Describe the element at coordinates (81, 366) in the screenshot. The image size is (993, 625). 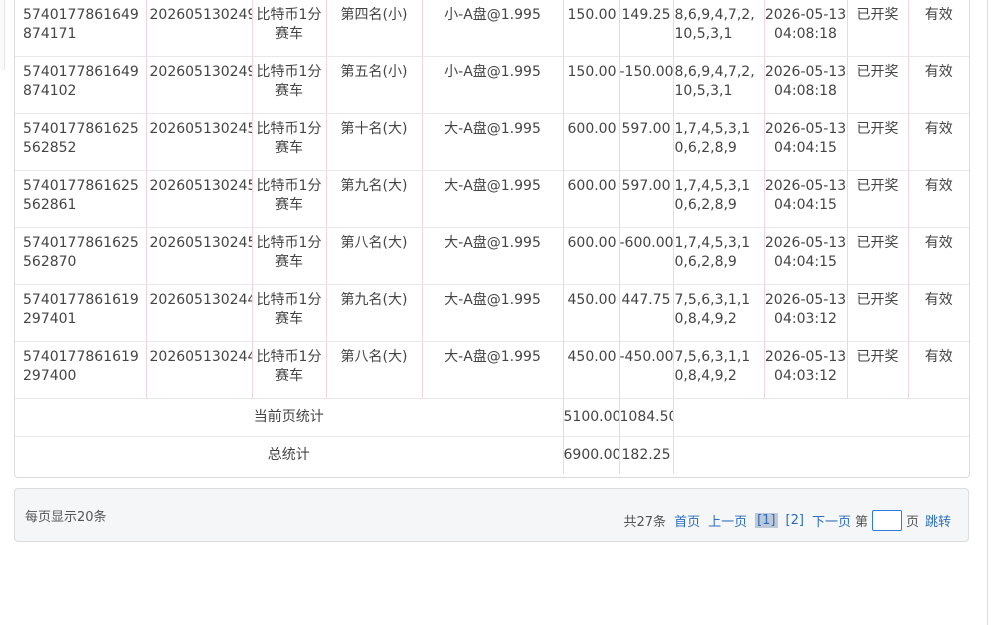
I see `order-id-cell: 5740177861619297400` at that location.